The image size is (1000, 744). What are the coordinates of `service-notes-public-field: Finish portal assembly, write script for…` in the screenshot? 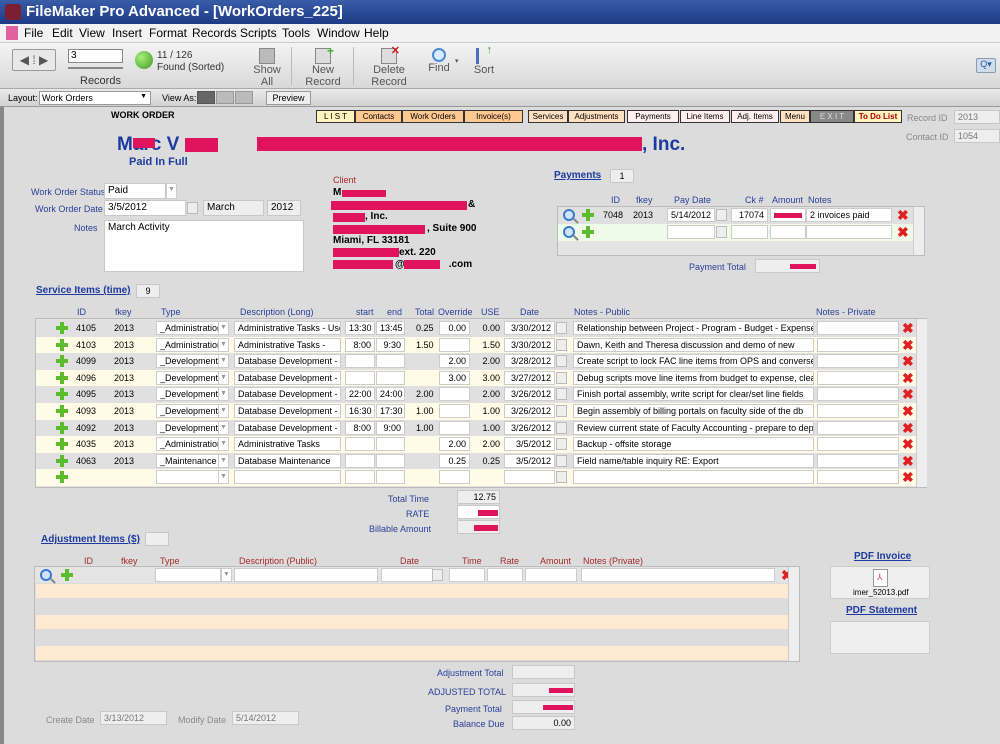 It's located at (693, 394).